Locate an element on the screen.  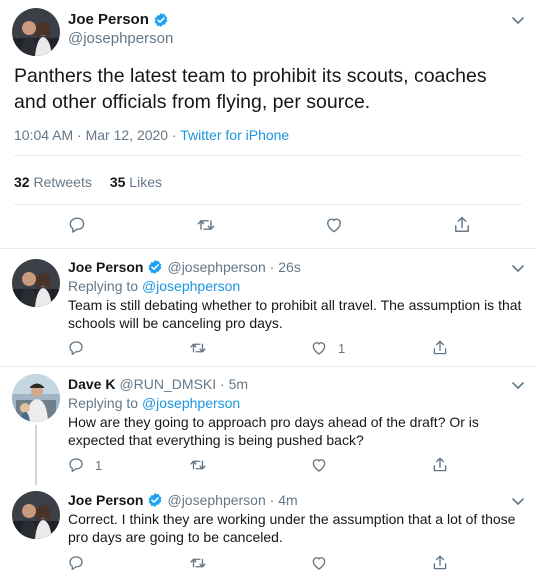
author-name-text: Joe Person is located at coordinates (108, 19).